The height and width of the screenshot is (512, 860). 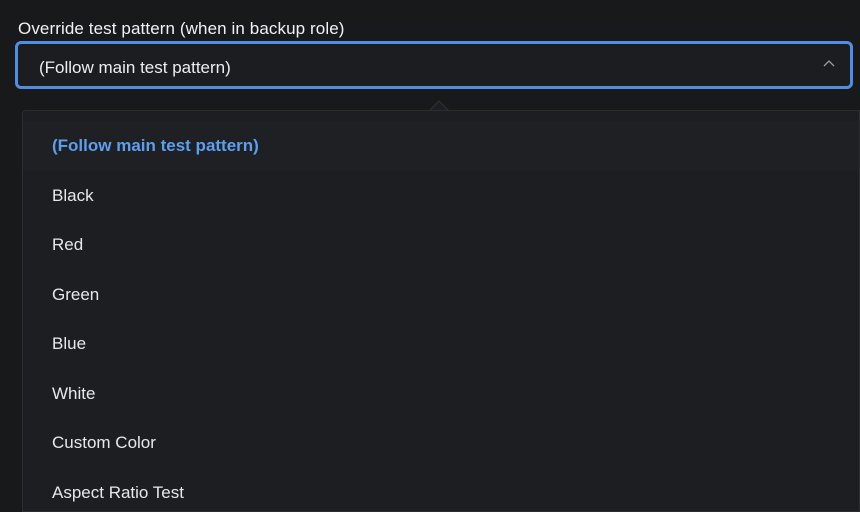 I want to click on override-test-pattern-select: (Follow main test pattern), so click(x=434, y=65).